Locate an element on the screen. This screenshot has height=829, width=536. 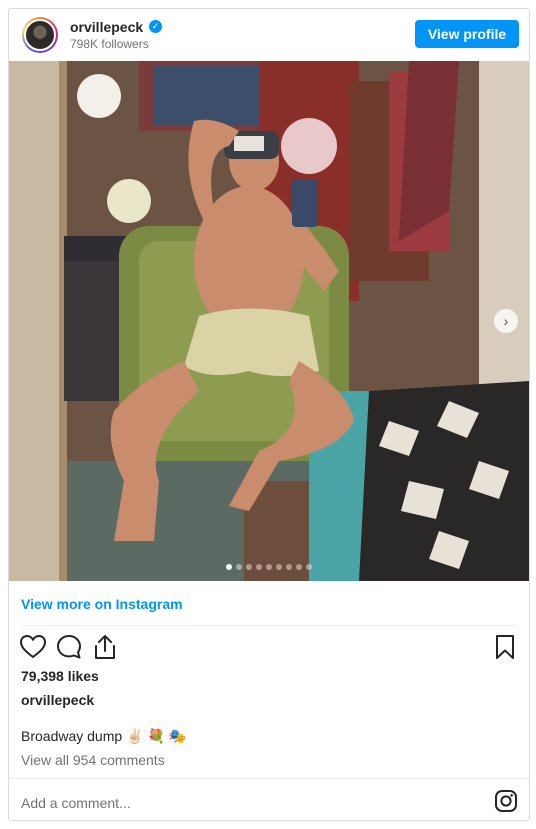
comment-icon is located at coordinates (69, 647).